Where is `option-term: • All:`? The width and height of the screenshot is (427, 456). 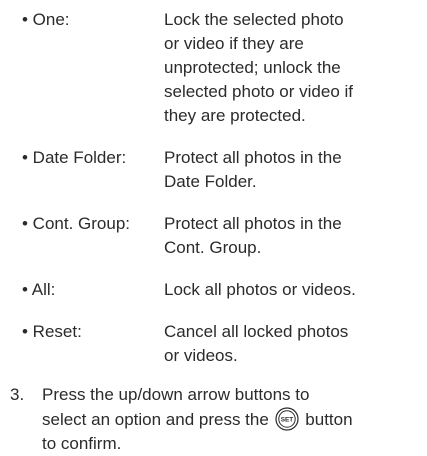 option-term: • All: is located at coordinates (39, 289).